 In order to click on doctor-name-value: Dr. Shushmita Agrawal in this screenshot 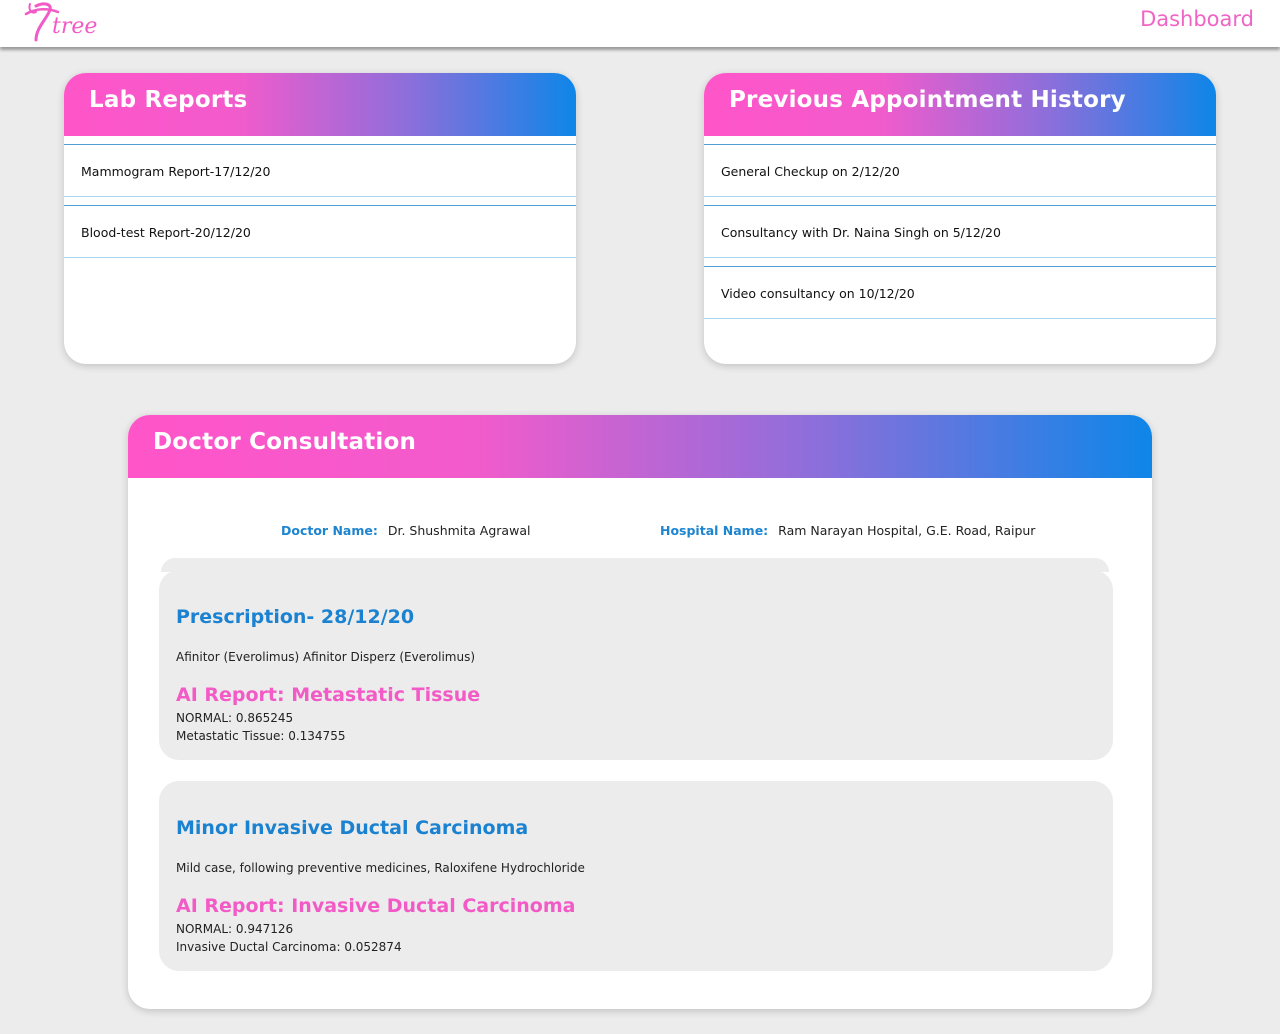, I will do `click(459, 530)`.